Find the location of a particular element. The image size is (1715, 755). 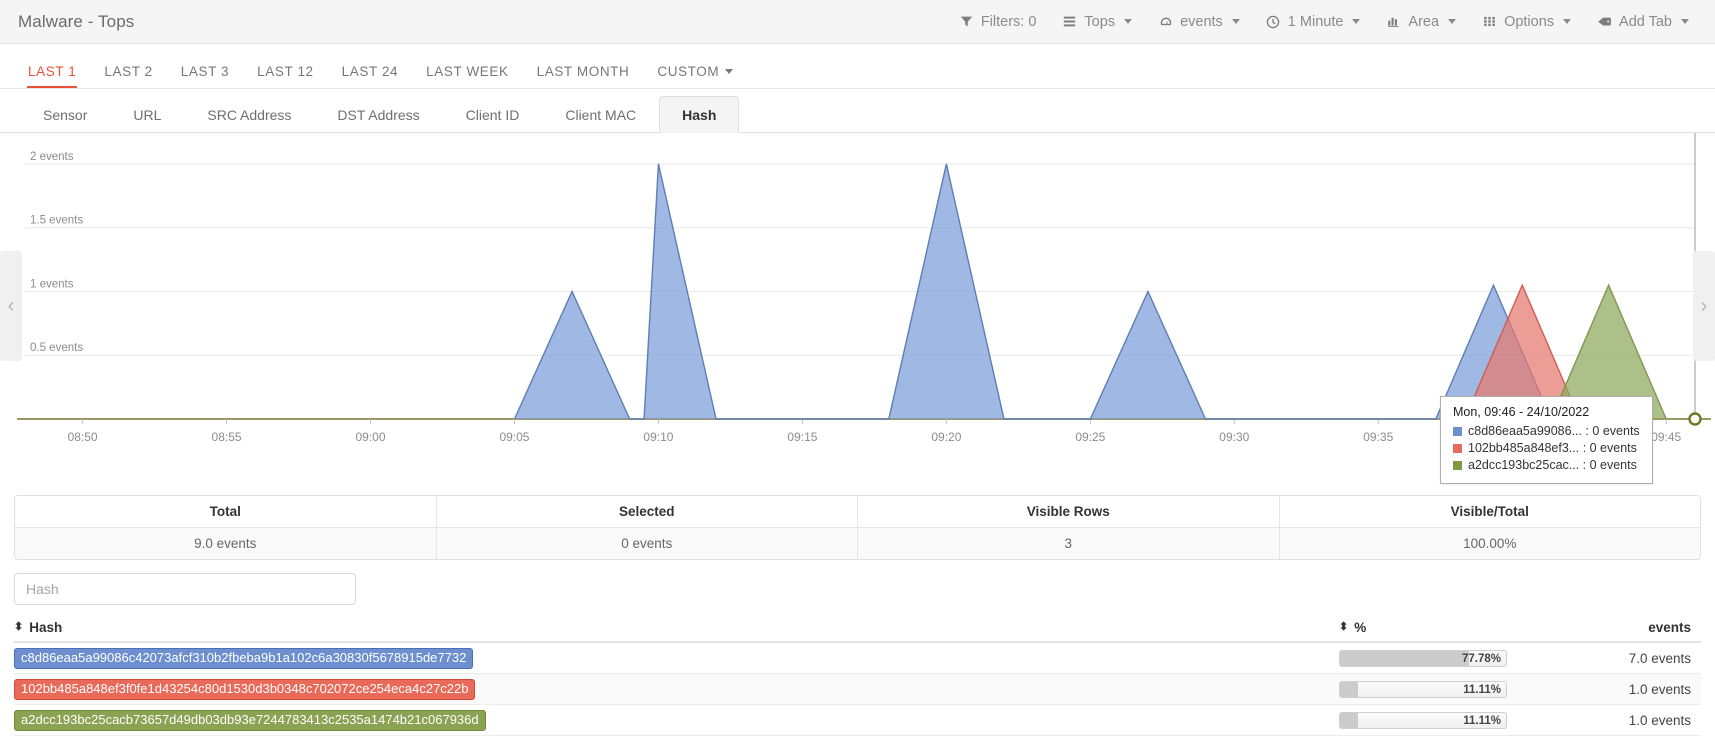

column-header-hash-label: Hash is located at coordinates (46, 627).